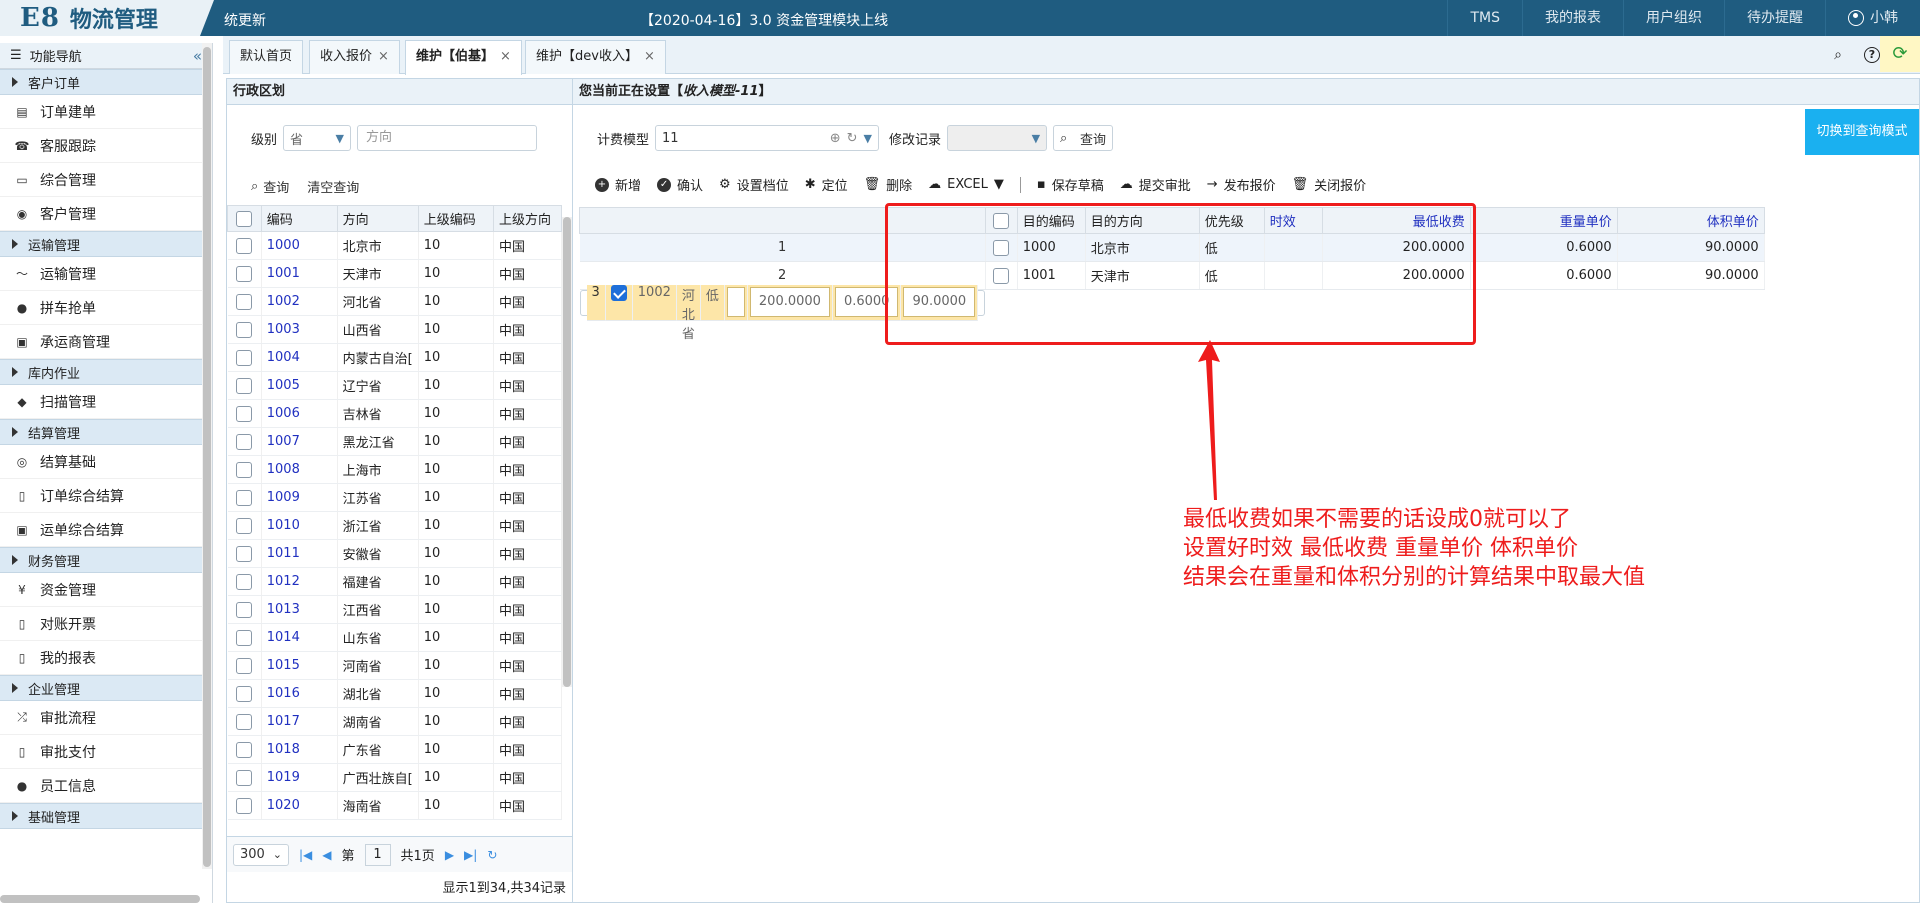 This screenshot has width=1920, height=903. What do you see at coordinates (378, 357) in the screenshot?
I see `cell-direction: 内蒙古自治[` at bounding box center [378, 357].